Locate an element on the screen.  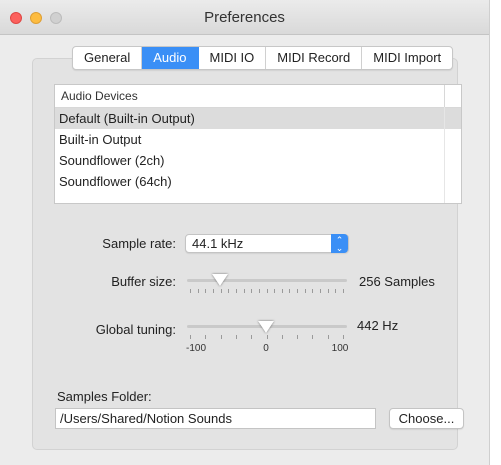
device-row-soundflower-2ch: Soundflower (2ch) is located at coordinates (258, 160).